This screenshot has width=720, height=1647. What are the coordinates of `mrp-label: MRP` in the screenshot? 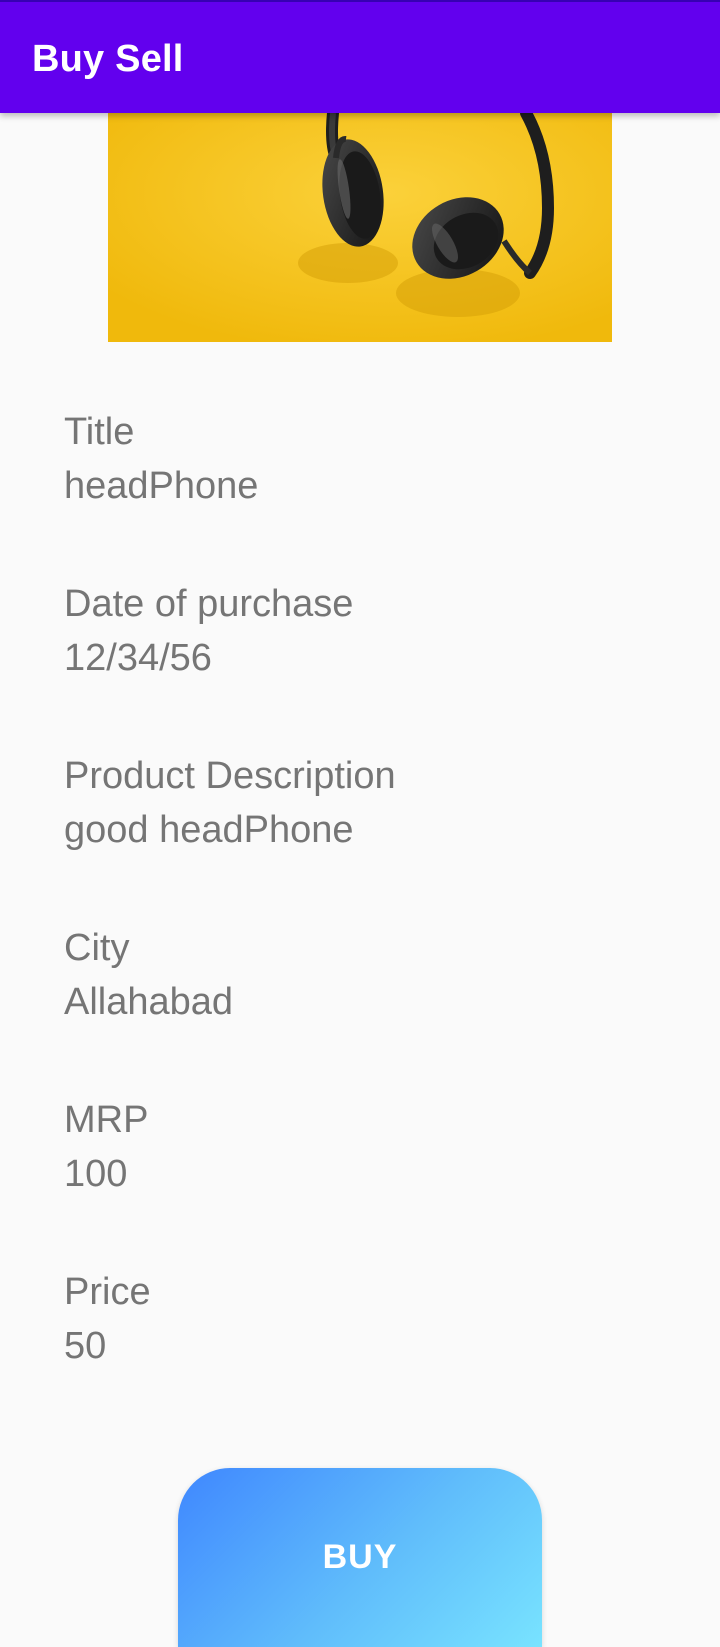 It's located at (106, 1120).